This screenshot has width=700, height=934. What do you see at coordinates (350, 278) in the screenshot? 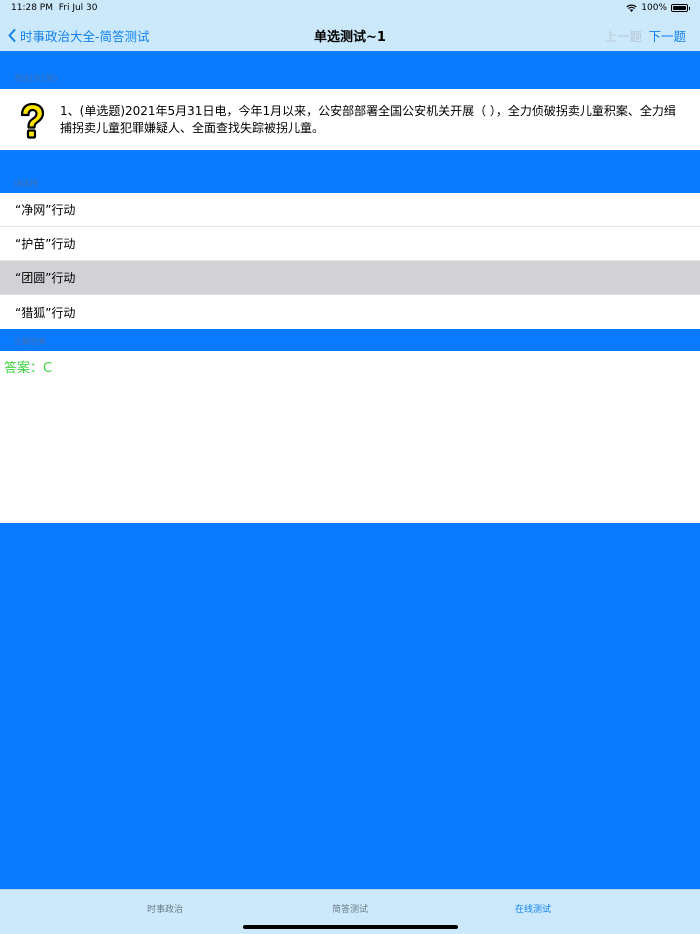
I see `option-c: “团圆”行动` at bounding box center [350, 278].